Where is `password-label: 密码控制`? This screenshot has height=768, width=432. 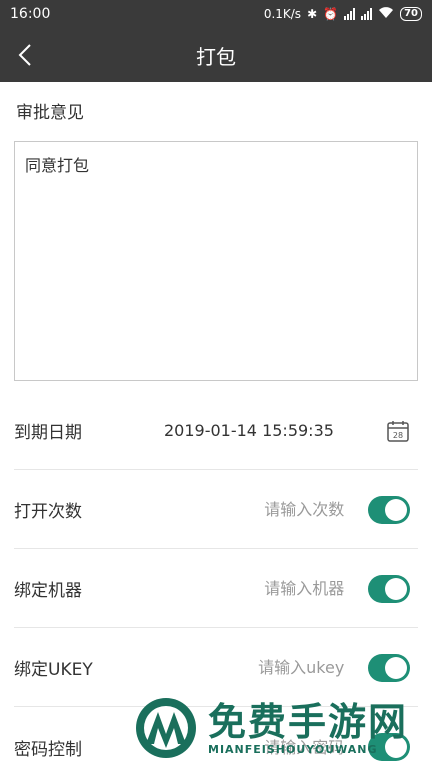 password-label: 密码控制 is located at coordinates (48, 749).